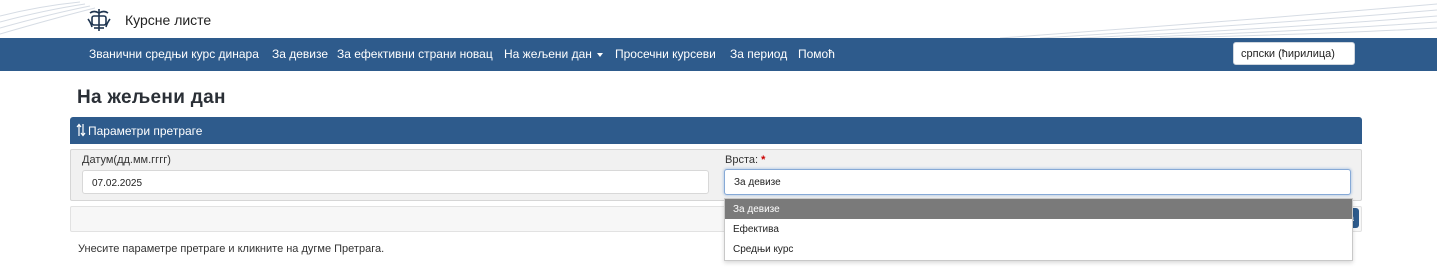 The width and height of the screenshot is (1437, 271). Describe the element at coordinates (300, 54) in the screenshot. I see `nav-item-foreign-currency: За девизе` at that location.